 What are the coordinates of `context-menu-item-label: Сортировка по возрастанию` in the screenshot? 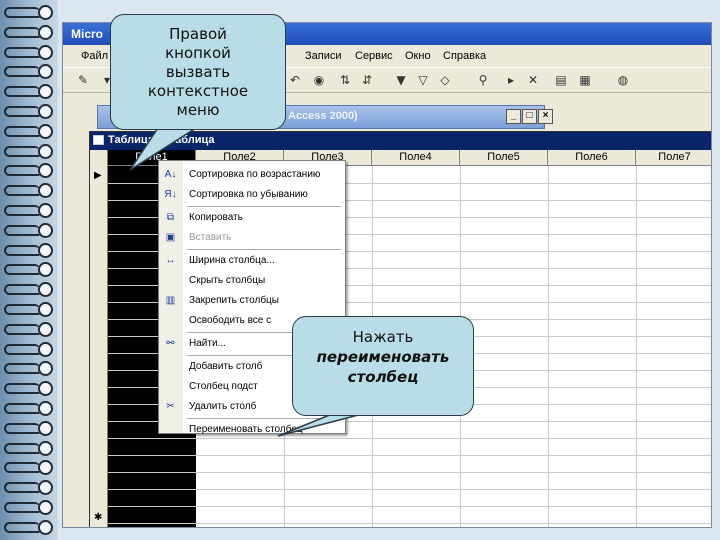 It's located at (255, 174).